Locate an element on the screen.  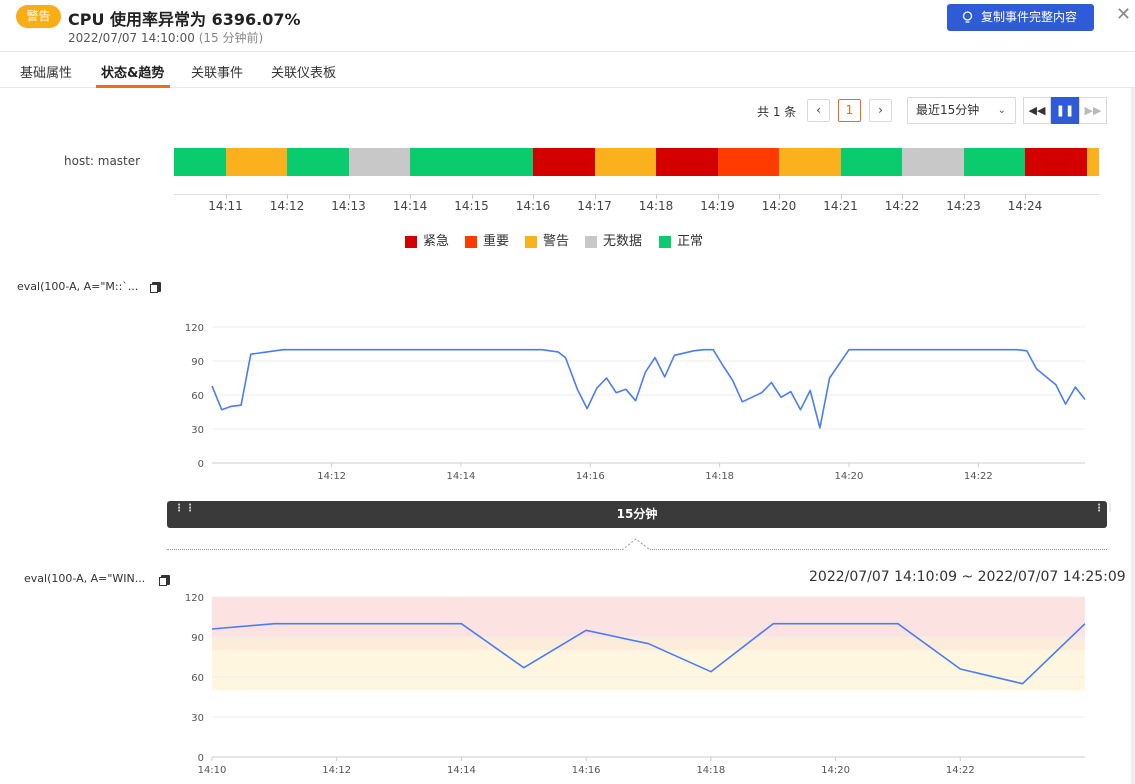
legend-item: 正常 is located at coordinates (681, 242).